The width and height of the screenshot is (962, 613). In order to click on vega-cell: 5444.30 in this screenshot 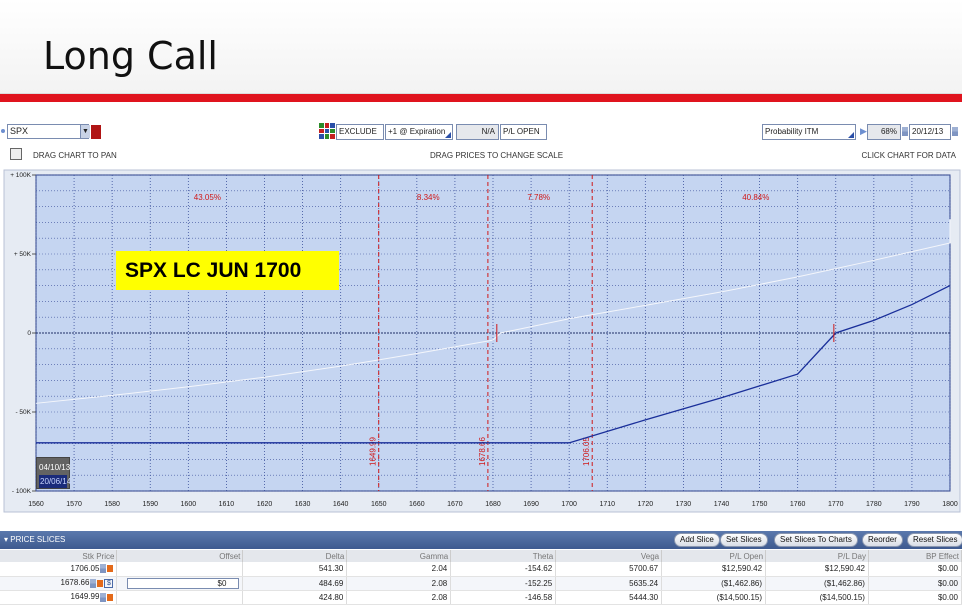, I will do `click(609, 597)`.